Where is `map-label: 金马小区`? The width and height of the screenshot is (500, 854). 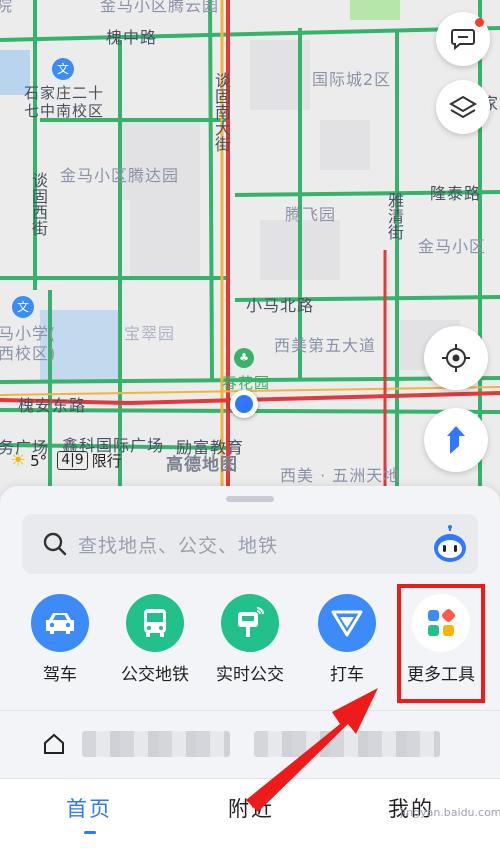 map-label: 金马小区 is located at coordinates (452, 246).